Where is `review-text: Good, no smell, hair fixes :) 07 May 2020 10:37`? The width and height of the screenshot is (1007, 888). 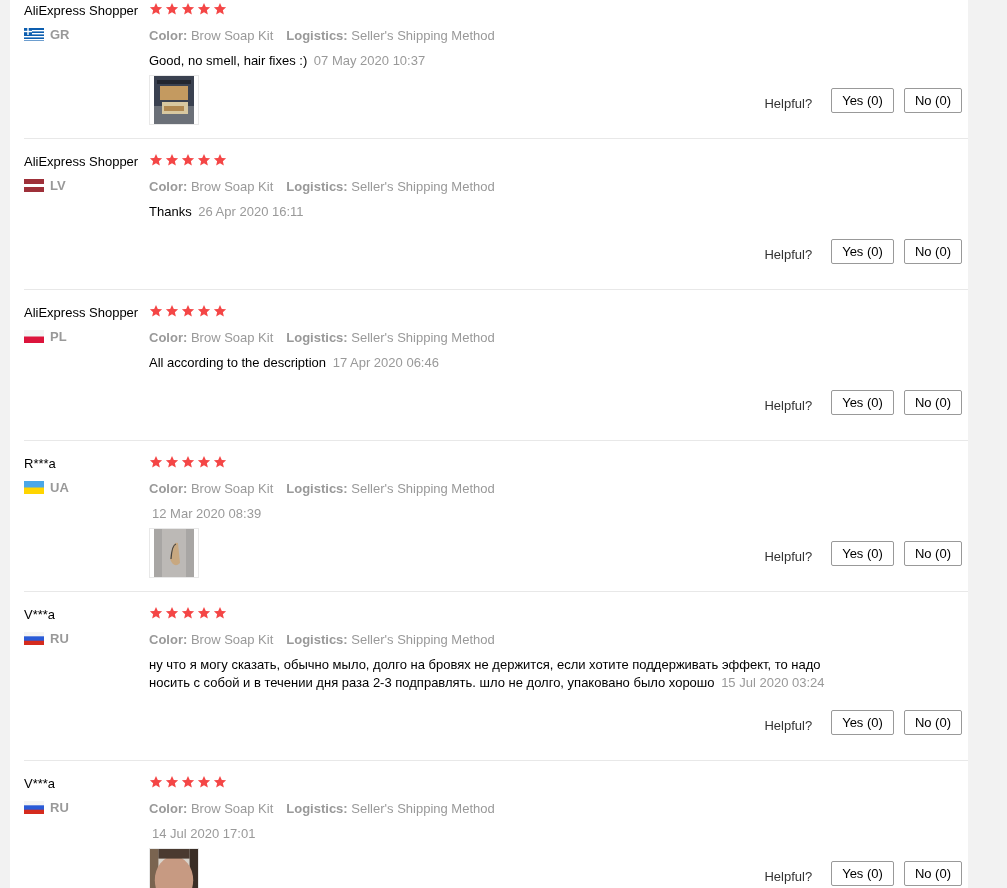 review-text: Good, no smell, hair fixes :) 07 May 2020 10:37 is located at coordinates (288, 61).